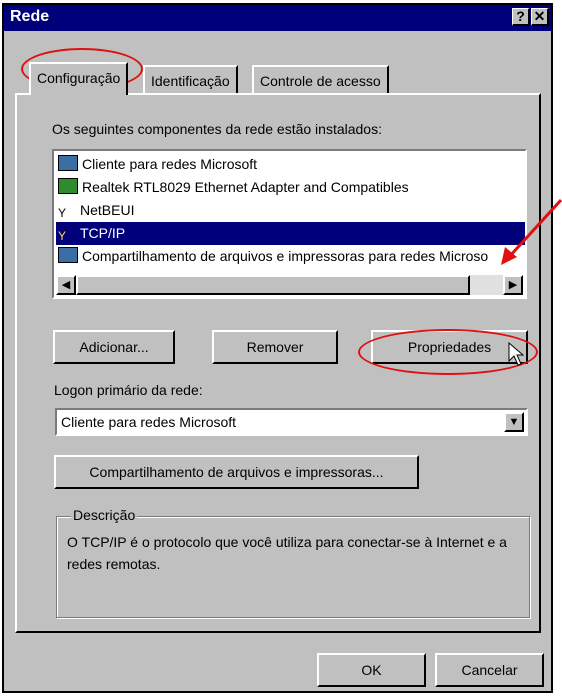 This screenshot has width=562, height=700. I want to click on close-icon: ✕, so click(539, 16).